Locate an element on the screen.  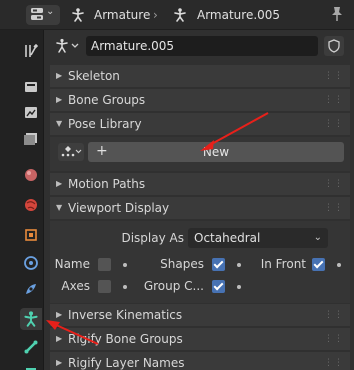
tab-output is located at coordinates (31, 113).